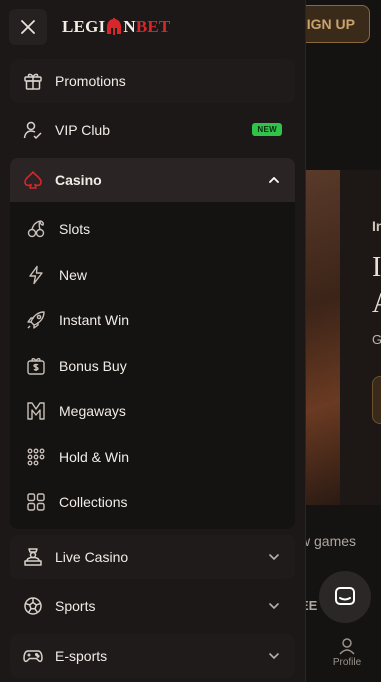  I want to click on dots-grid-icon, so click(36, 457).